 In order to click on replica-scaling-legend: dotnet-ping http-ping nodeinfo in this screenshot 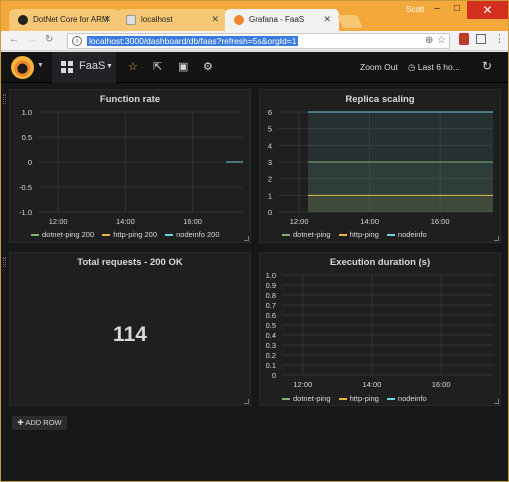, I will do `click(357, 234)`.